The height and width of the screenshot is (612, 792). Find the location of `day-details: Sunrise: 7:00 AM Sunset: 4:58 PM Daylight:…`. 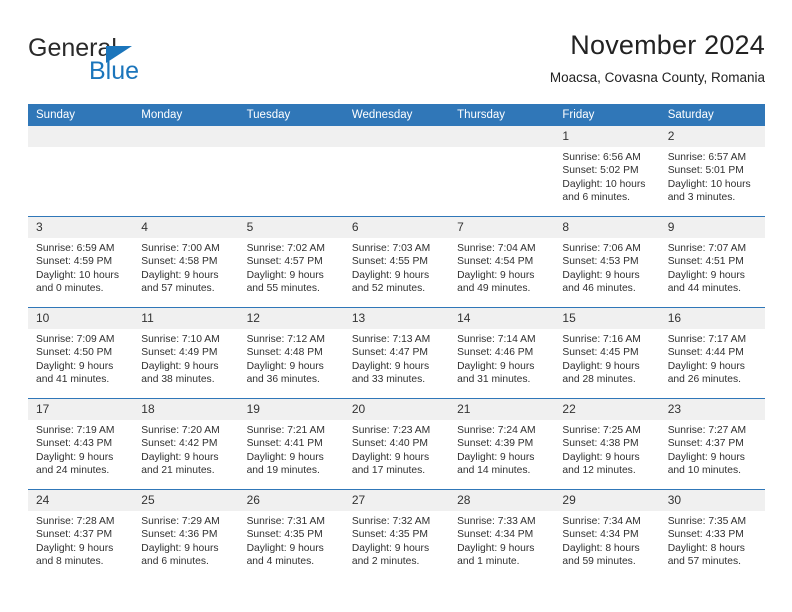

day-details: Sunrise: 7:00 AM Sunset: 4:58 PM Daylight:… is located at coordinates (185, 266).